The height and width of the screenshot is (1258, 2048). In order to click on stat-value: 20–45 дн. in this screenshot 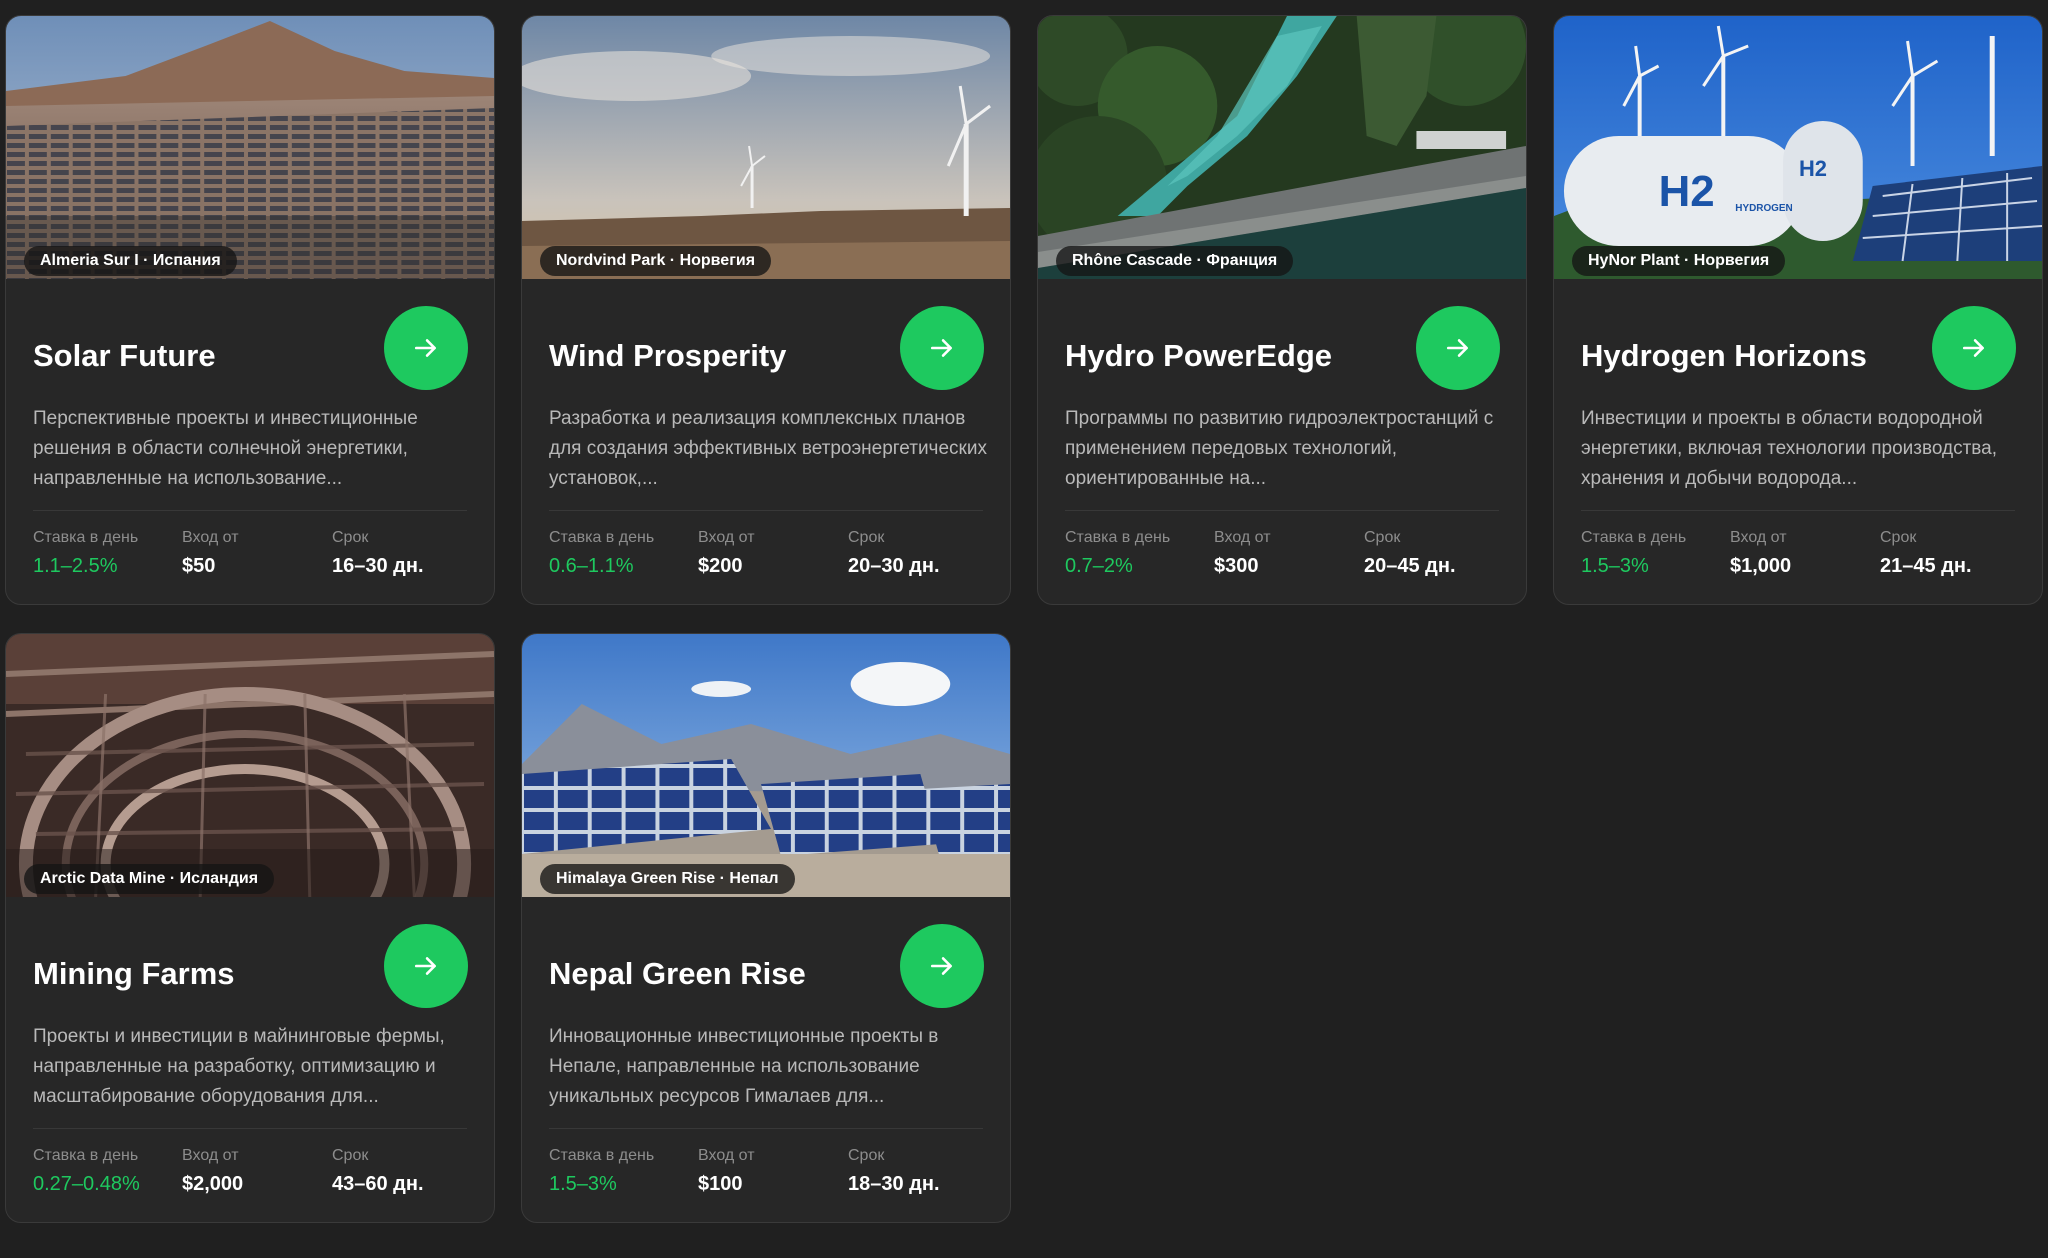, I will do `click(1410, 566)`.